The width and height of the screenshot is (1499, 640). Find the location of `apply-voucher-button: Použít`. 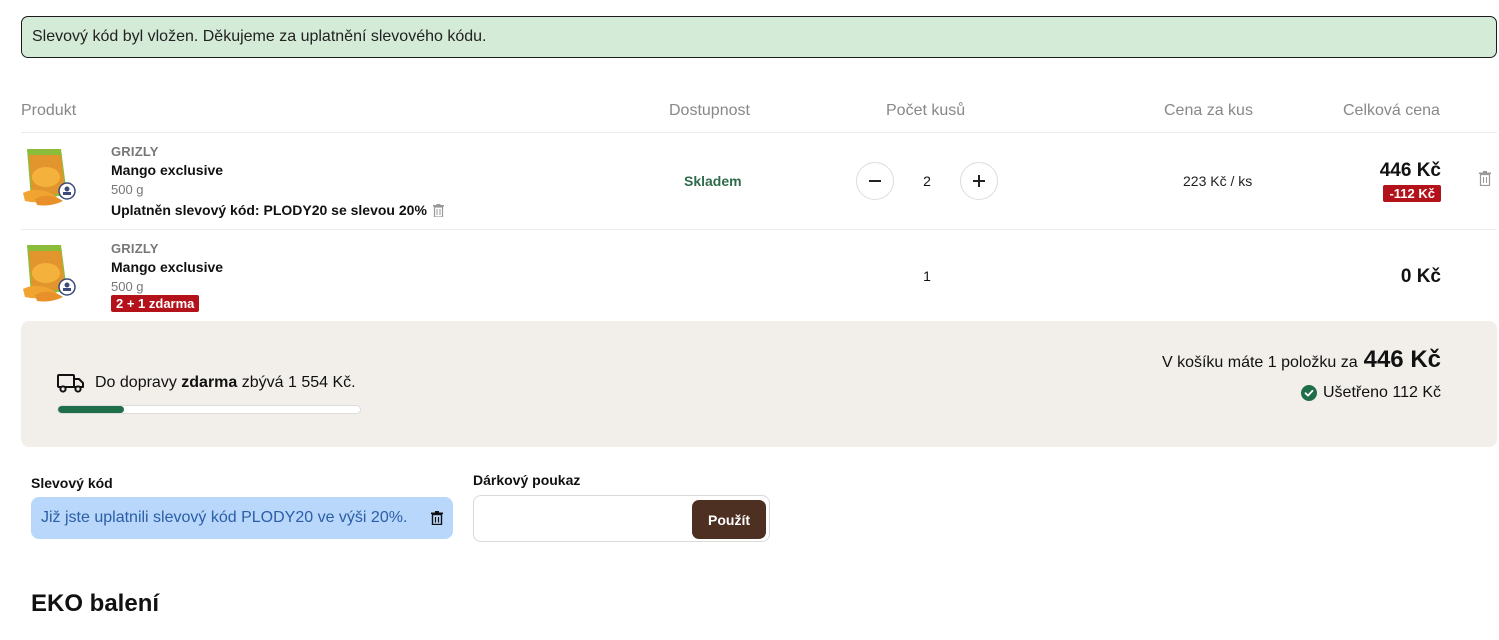

apply-voucher-button: Použít is located at coordinates (729, 519).